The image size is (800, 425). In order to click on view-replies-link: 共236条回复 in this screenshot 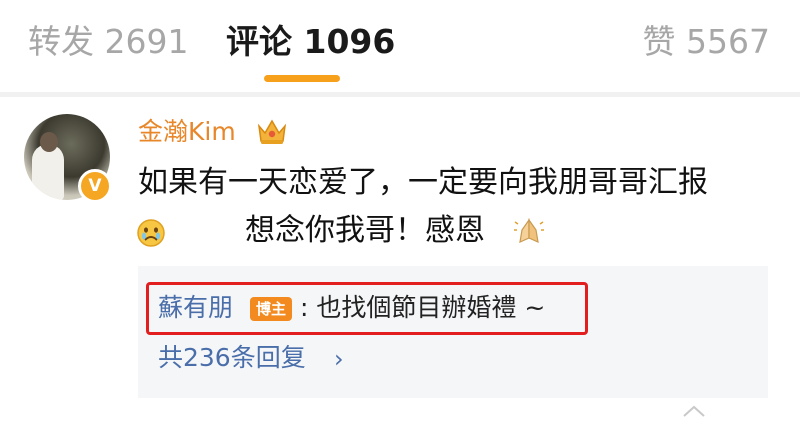, I will do `click(232, 358)`.